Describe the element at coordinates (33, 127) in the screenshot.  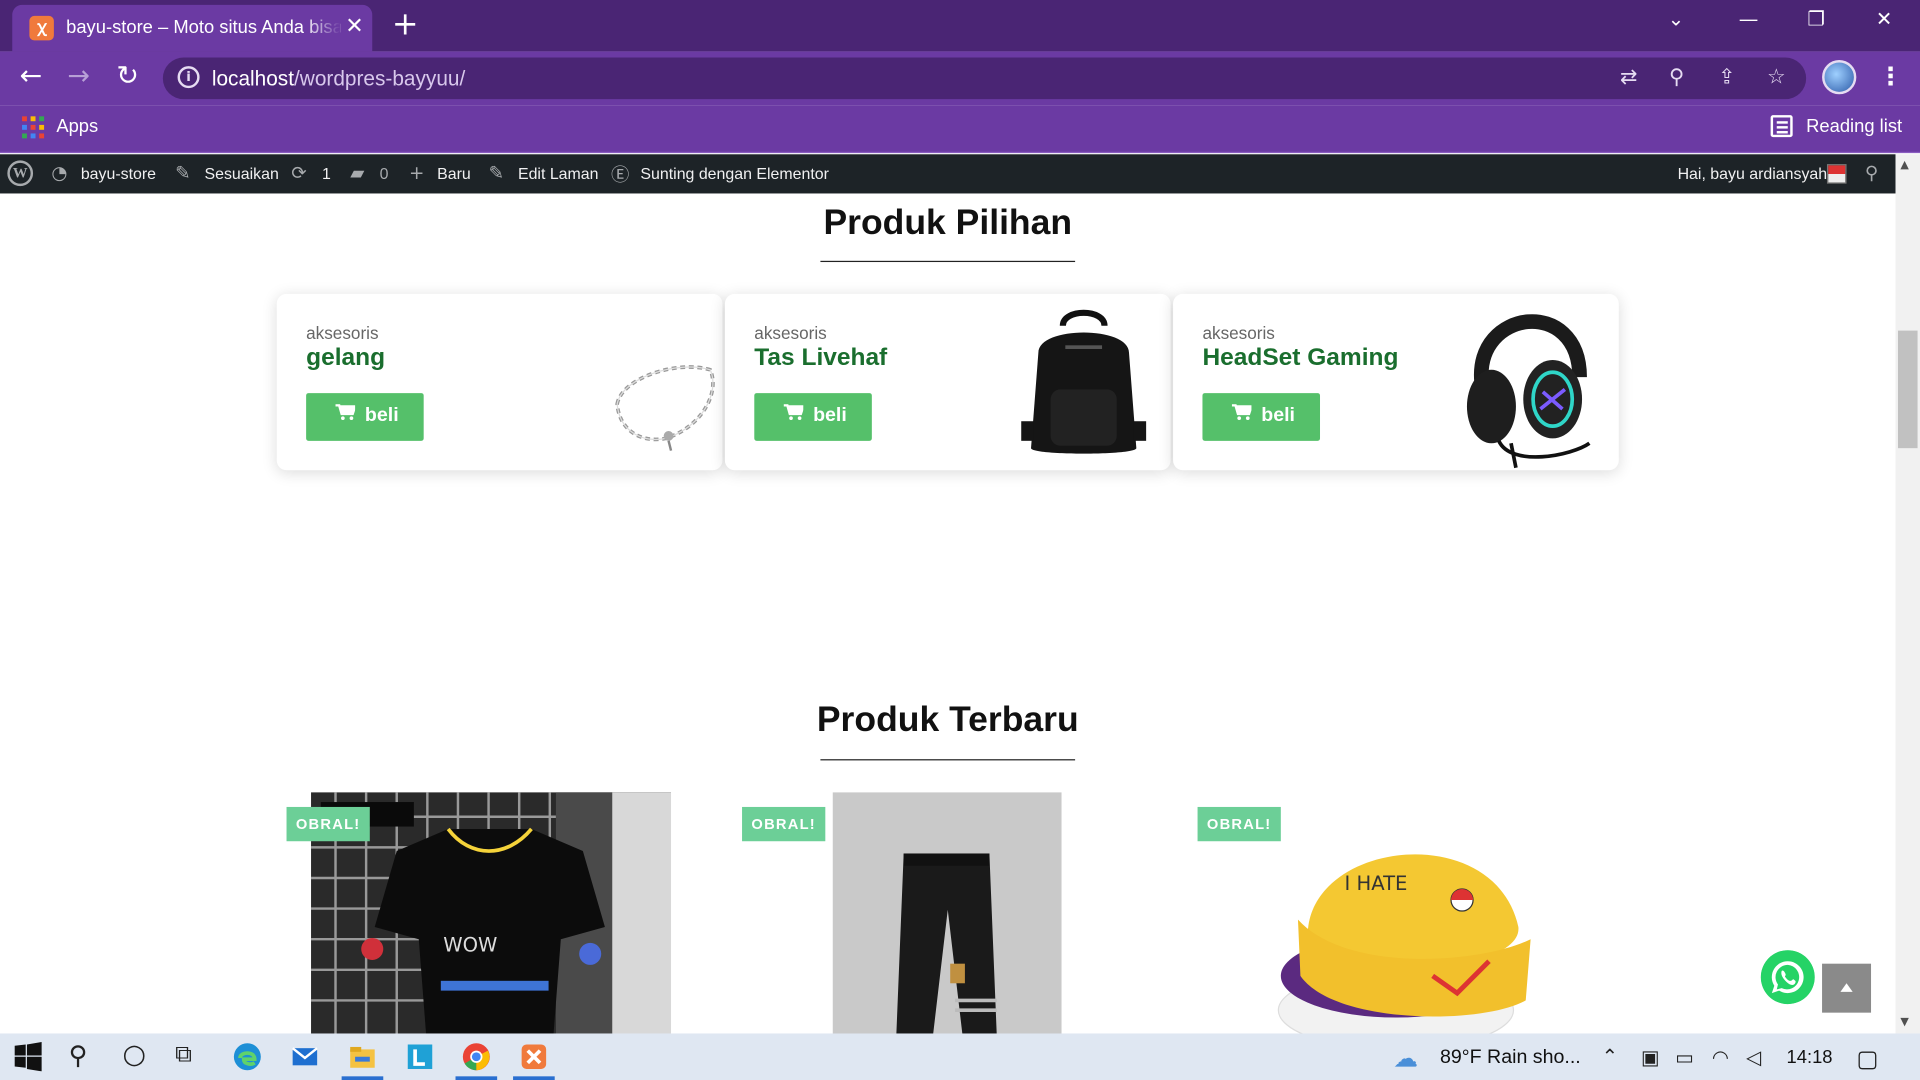
I see `apps-grid-icon` at that location.